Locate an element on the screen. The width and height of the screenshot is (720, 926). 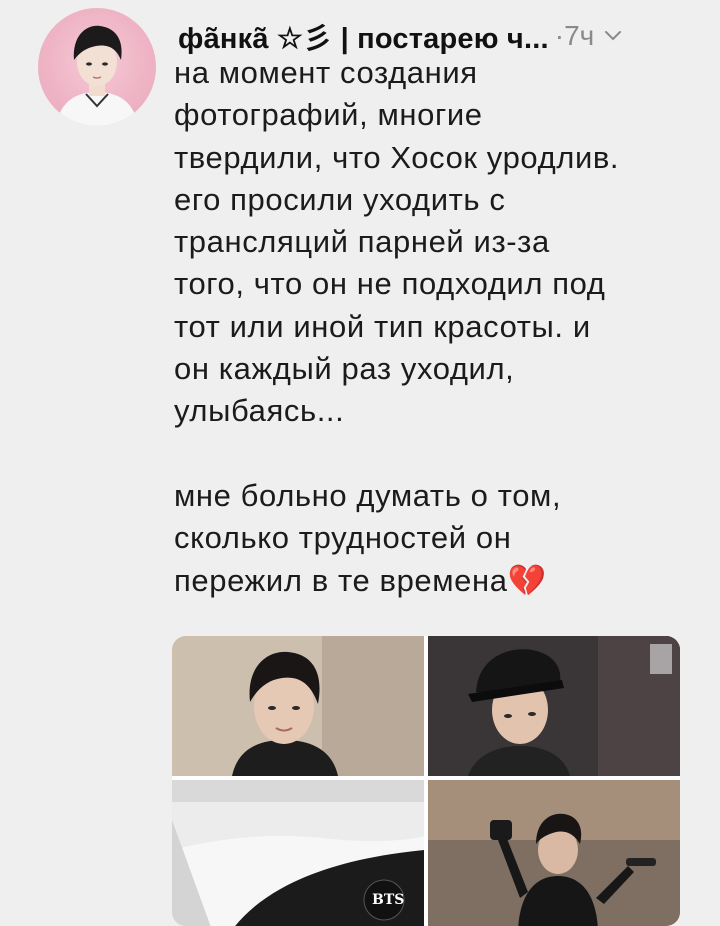
chevron-down-icon is located at coordinates (613, 36).